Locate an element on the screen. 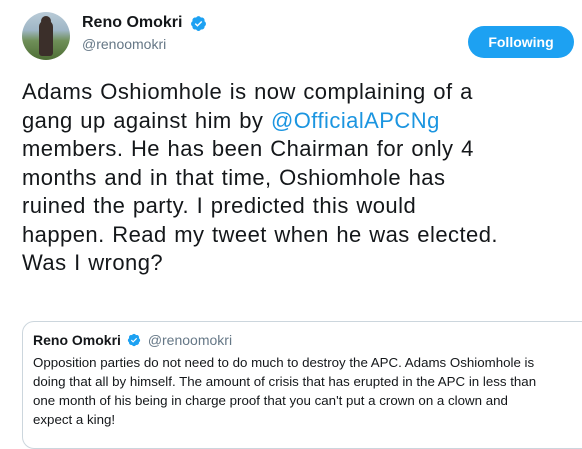 This screenshot has height=449, width=582. tweet-line: Adams Oshiomhole is now complaining of a is located at coordinates (247, 91).